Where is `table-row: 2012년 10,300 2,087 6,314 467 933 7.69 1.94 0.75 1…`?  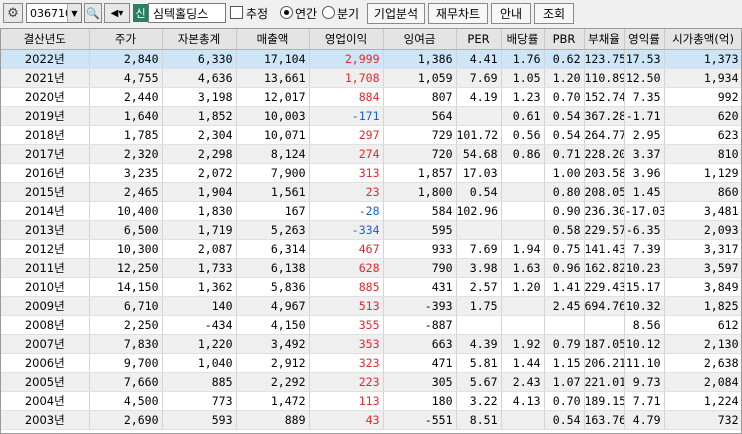
table-row: 2012년 10,300 2,087 6,314 467 933 7.69 1.94 0.75 1… is located at coordinates (371, 249).